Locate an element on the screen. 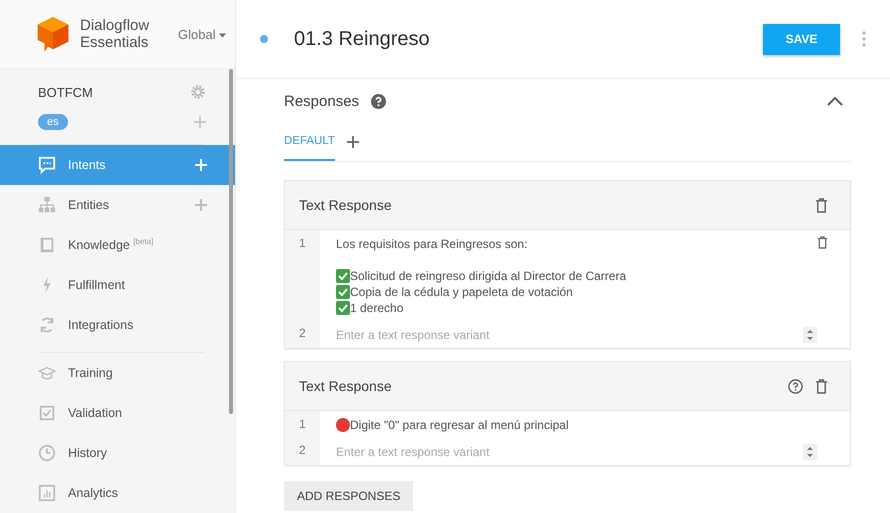 The height and width of the screenshot is (513, 890). chart-icon is located at coordinates (47, 493).